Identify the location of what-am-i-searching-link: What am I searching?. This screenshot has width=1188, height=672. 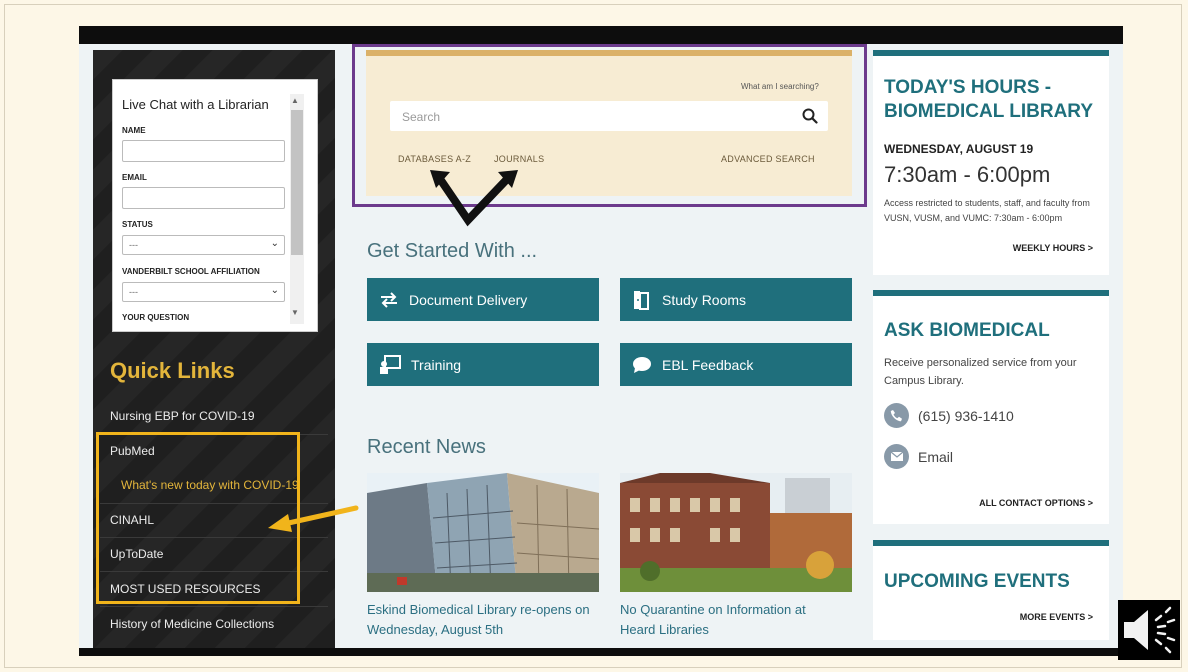
(780, 86).